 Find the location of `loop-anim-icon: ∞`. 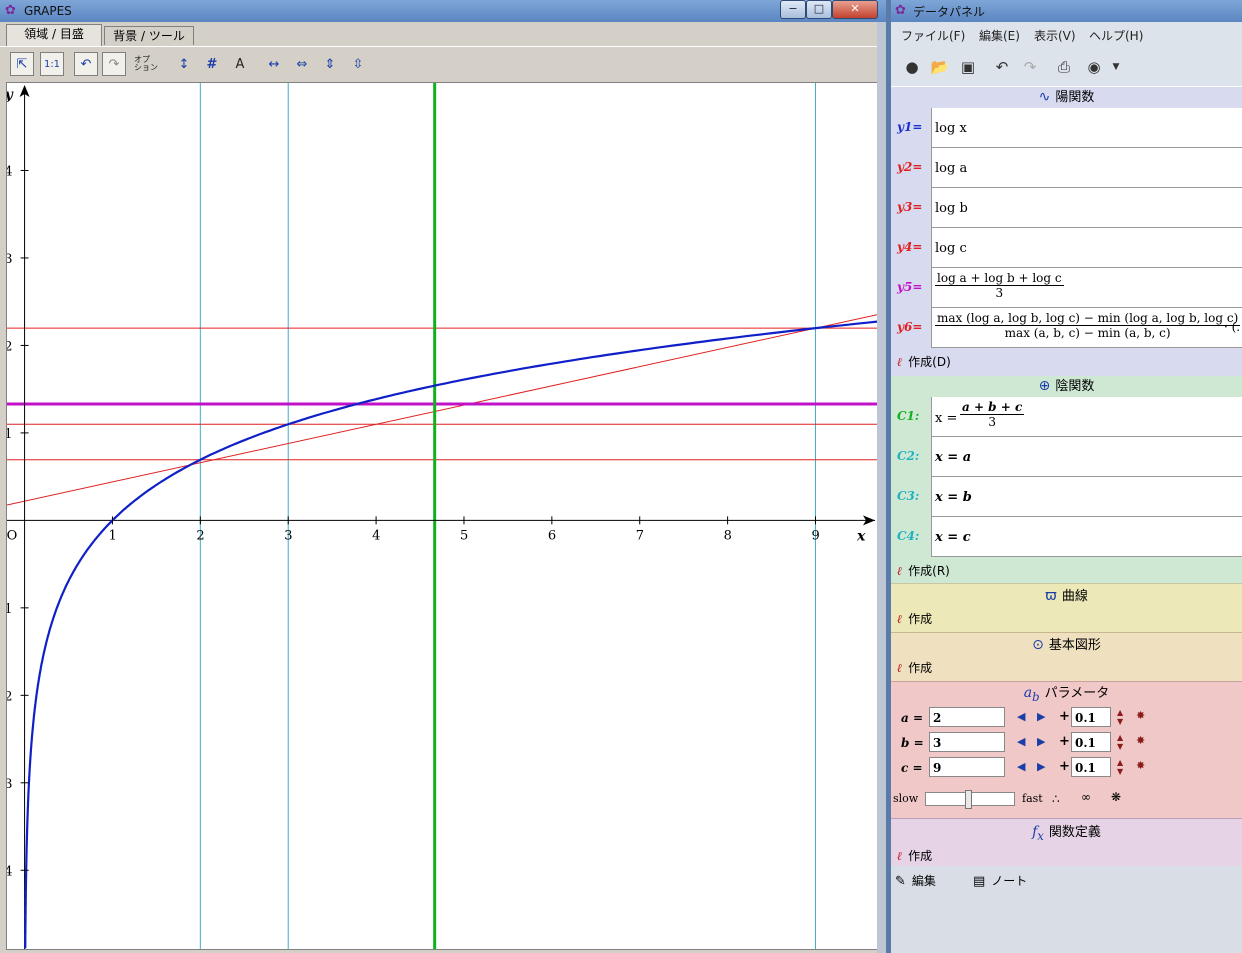

loop-anim-icon: ∞ is located at coordinates (1086, 797).